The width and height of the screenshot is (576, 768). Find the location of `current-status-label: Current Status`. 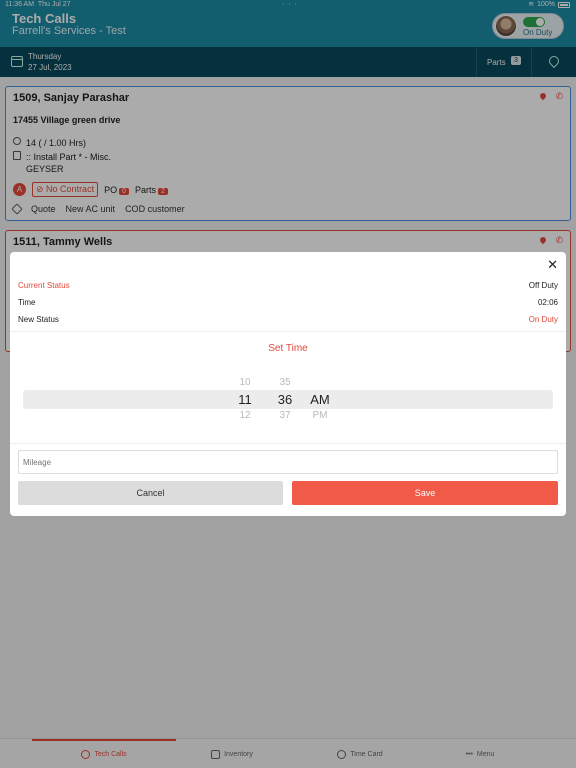

current-status-label: Current Status is located at coordinates (44, 285).